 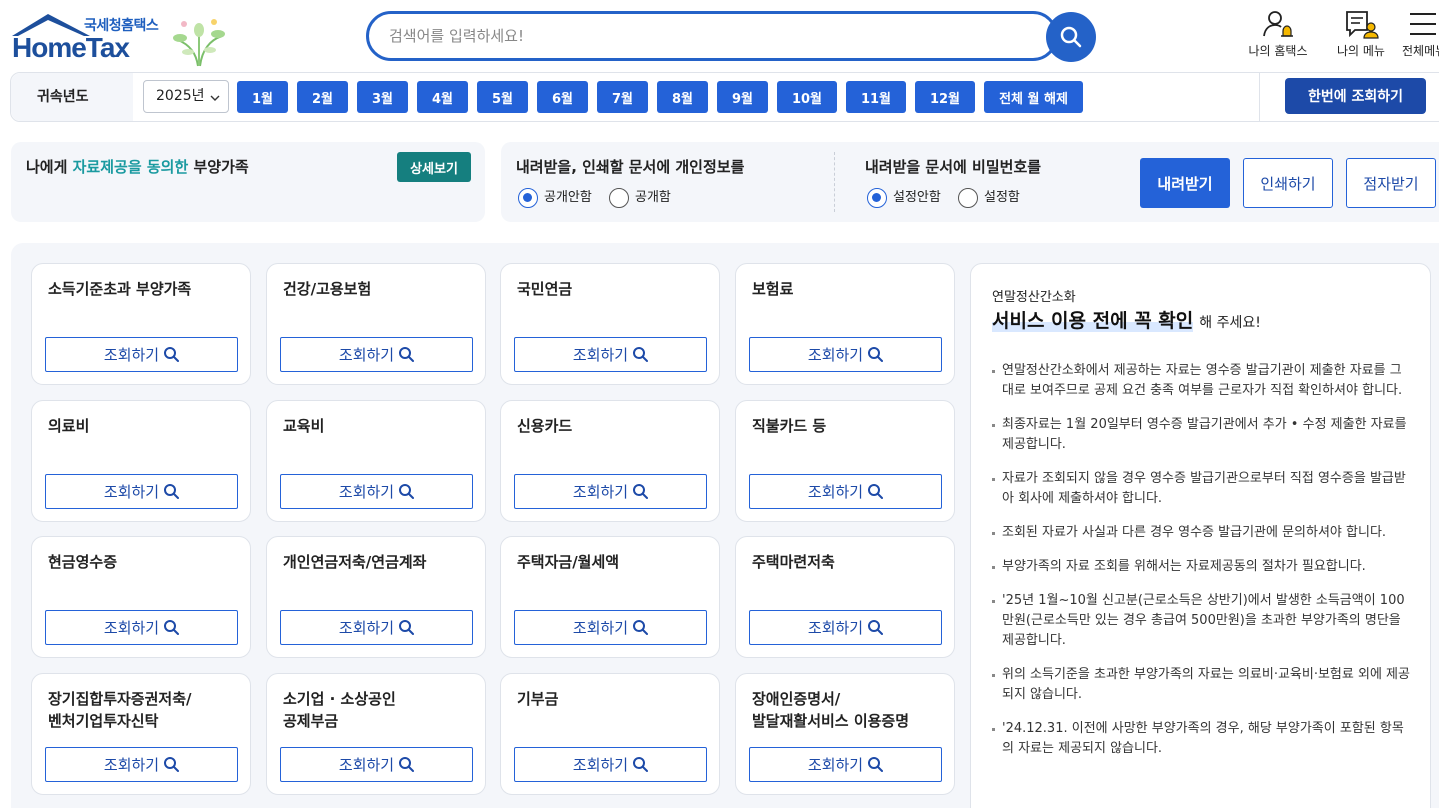 What do you see at coordinates (376, 491) in the screenshot?
I see `query-button-education-expense: 조회하기` at bounding box center [376, 491].